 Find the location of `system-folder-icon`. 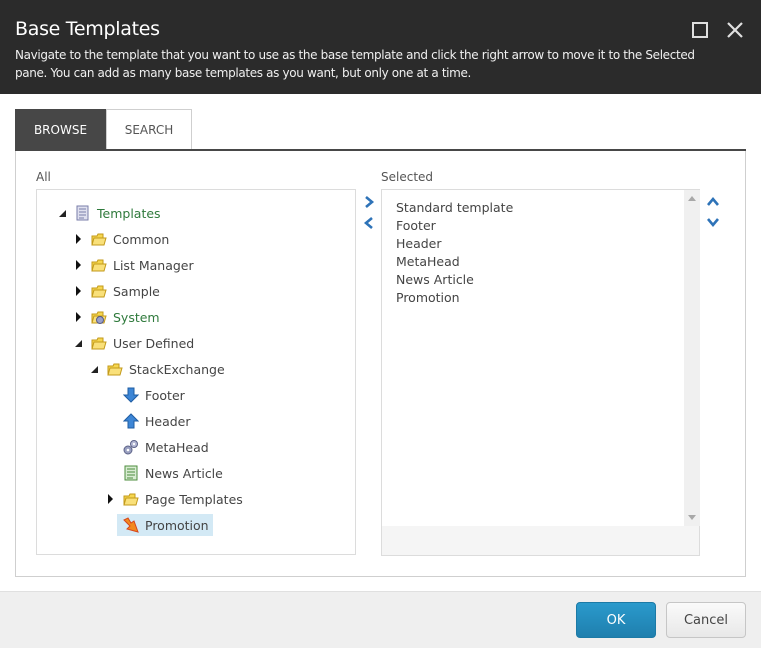

system-folder-icon is located at coordinates (99, 317).